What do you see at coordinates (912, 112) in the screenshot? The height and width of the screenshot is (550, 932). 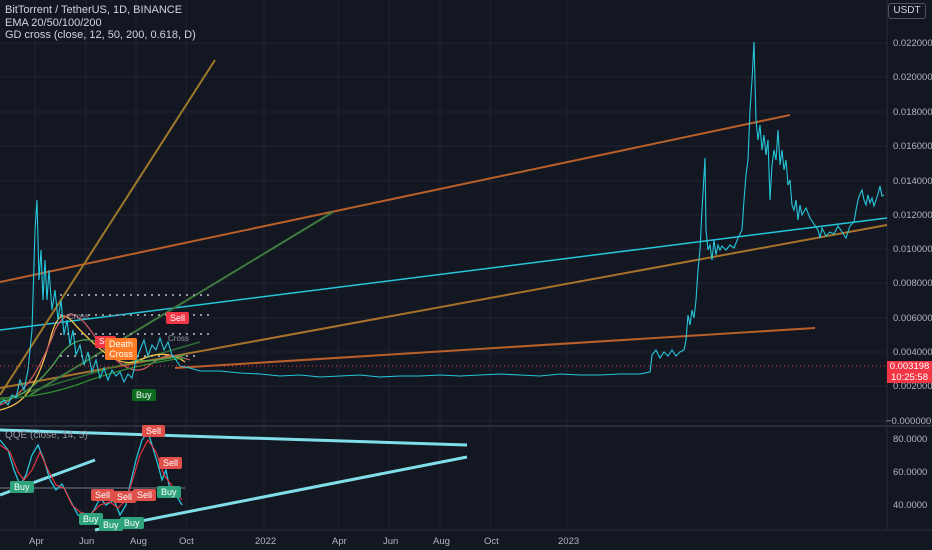 I see `price-tick: 0.018000` at bounding box center [912, 112].